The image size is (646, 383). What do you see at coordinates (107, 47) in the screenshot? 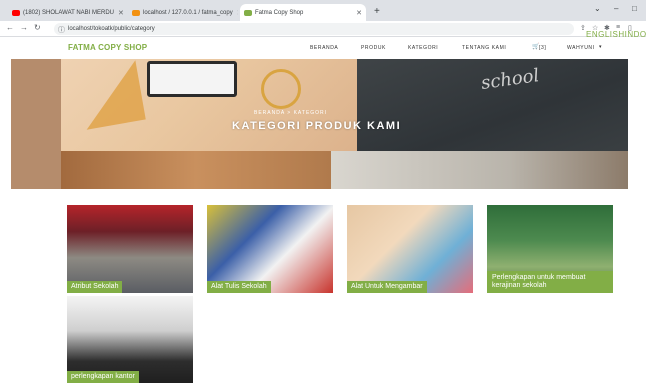
I see `site-logo: FATMA COPY SHOP` at bounding box center [107, 47].